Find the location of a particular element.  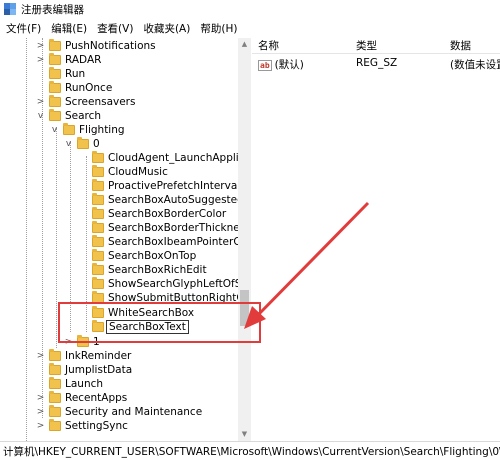

menu-edit: 编辑(E) is located at coordinates (69, 28).